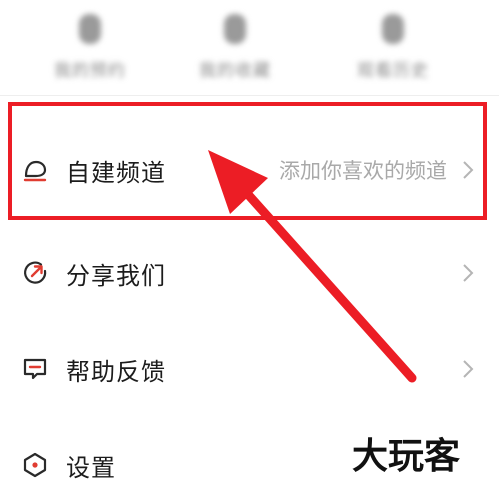 This screenshot has width=499, height=482. I want to click on settings-hexagon-icon, so click(35, 465).